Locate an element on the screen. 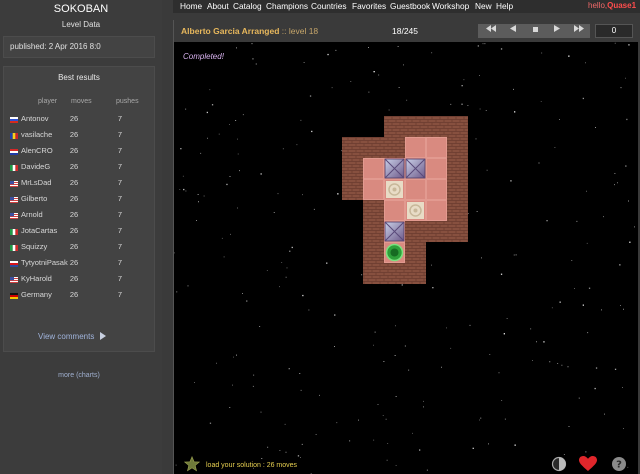 This screenshot has height=474, width=640. nav-favorites: Favorites is located at coordinates (369, 6).